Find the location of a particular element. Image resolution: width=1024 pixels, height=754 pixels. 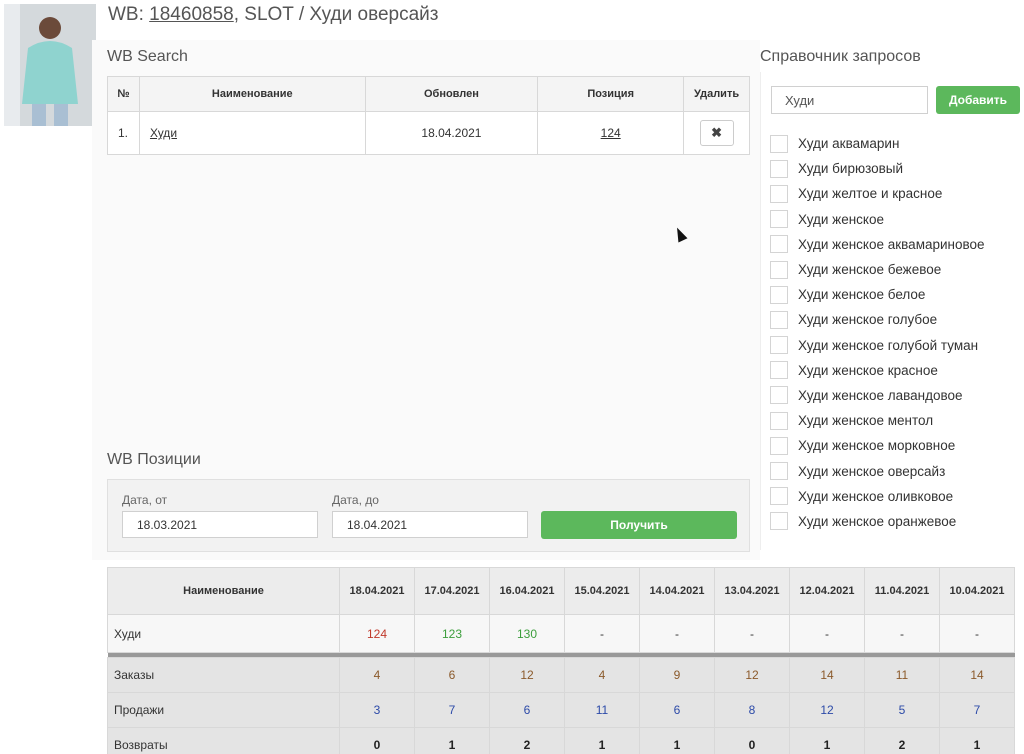

date-from-label: Дата, от is located at coordinates (145, 500).